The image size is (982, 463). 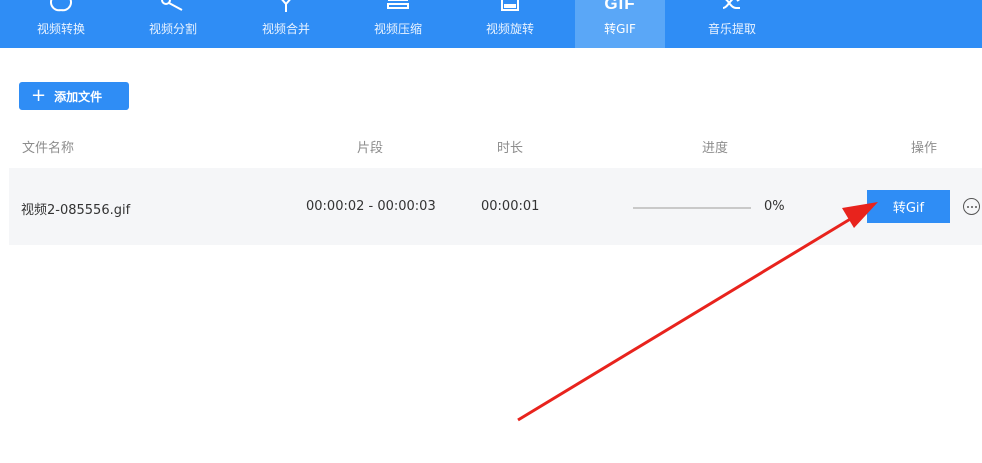 I want to click on plus-icon: +, so click(x=39, y=95).